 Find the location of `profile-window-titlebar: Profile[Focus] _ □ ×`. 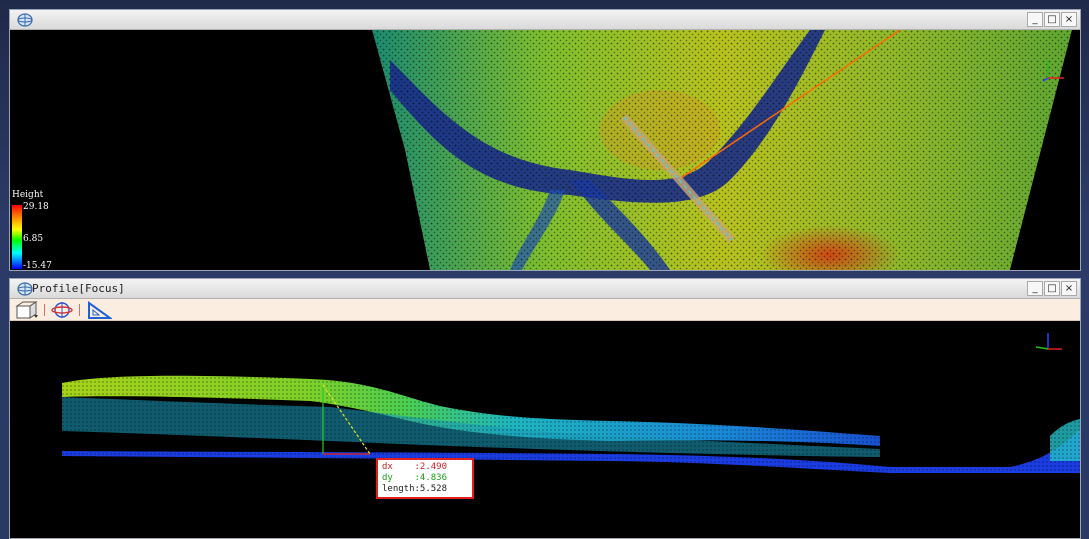

profile-window-titlebar: Profile[Focus] _ □ × is located at coordinates (545, 289).